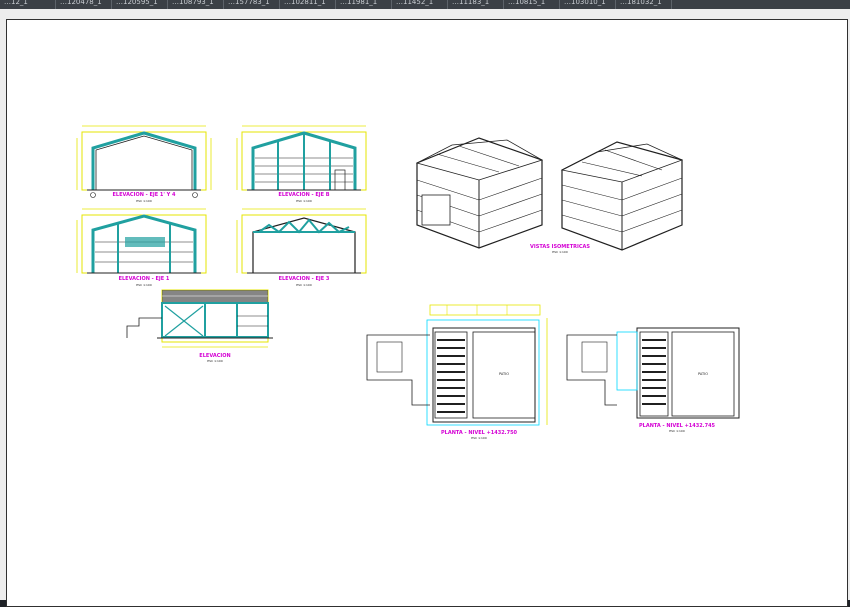 The height and width of the screenshot is (607, 850). What do you see at coordinates (304, 279) in the screenshot?
I see `view-title: ELEVACION - EJE 3` at bounding box center [304, 279].